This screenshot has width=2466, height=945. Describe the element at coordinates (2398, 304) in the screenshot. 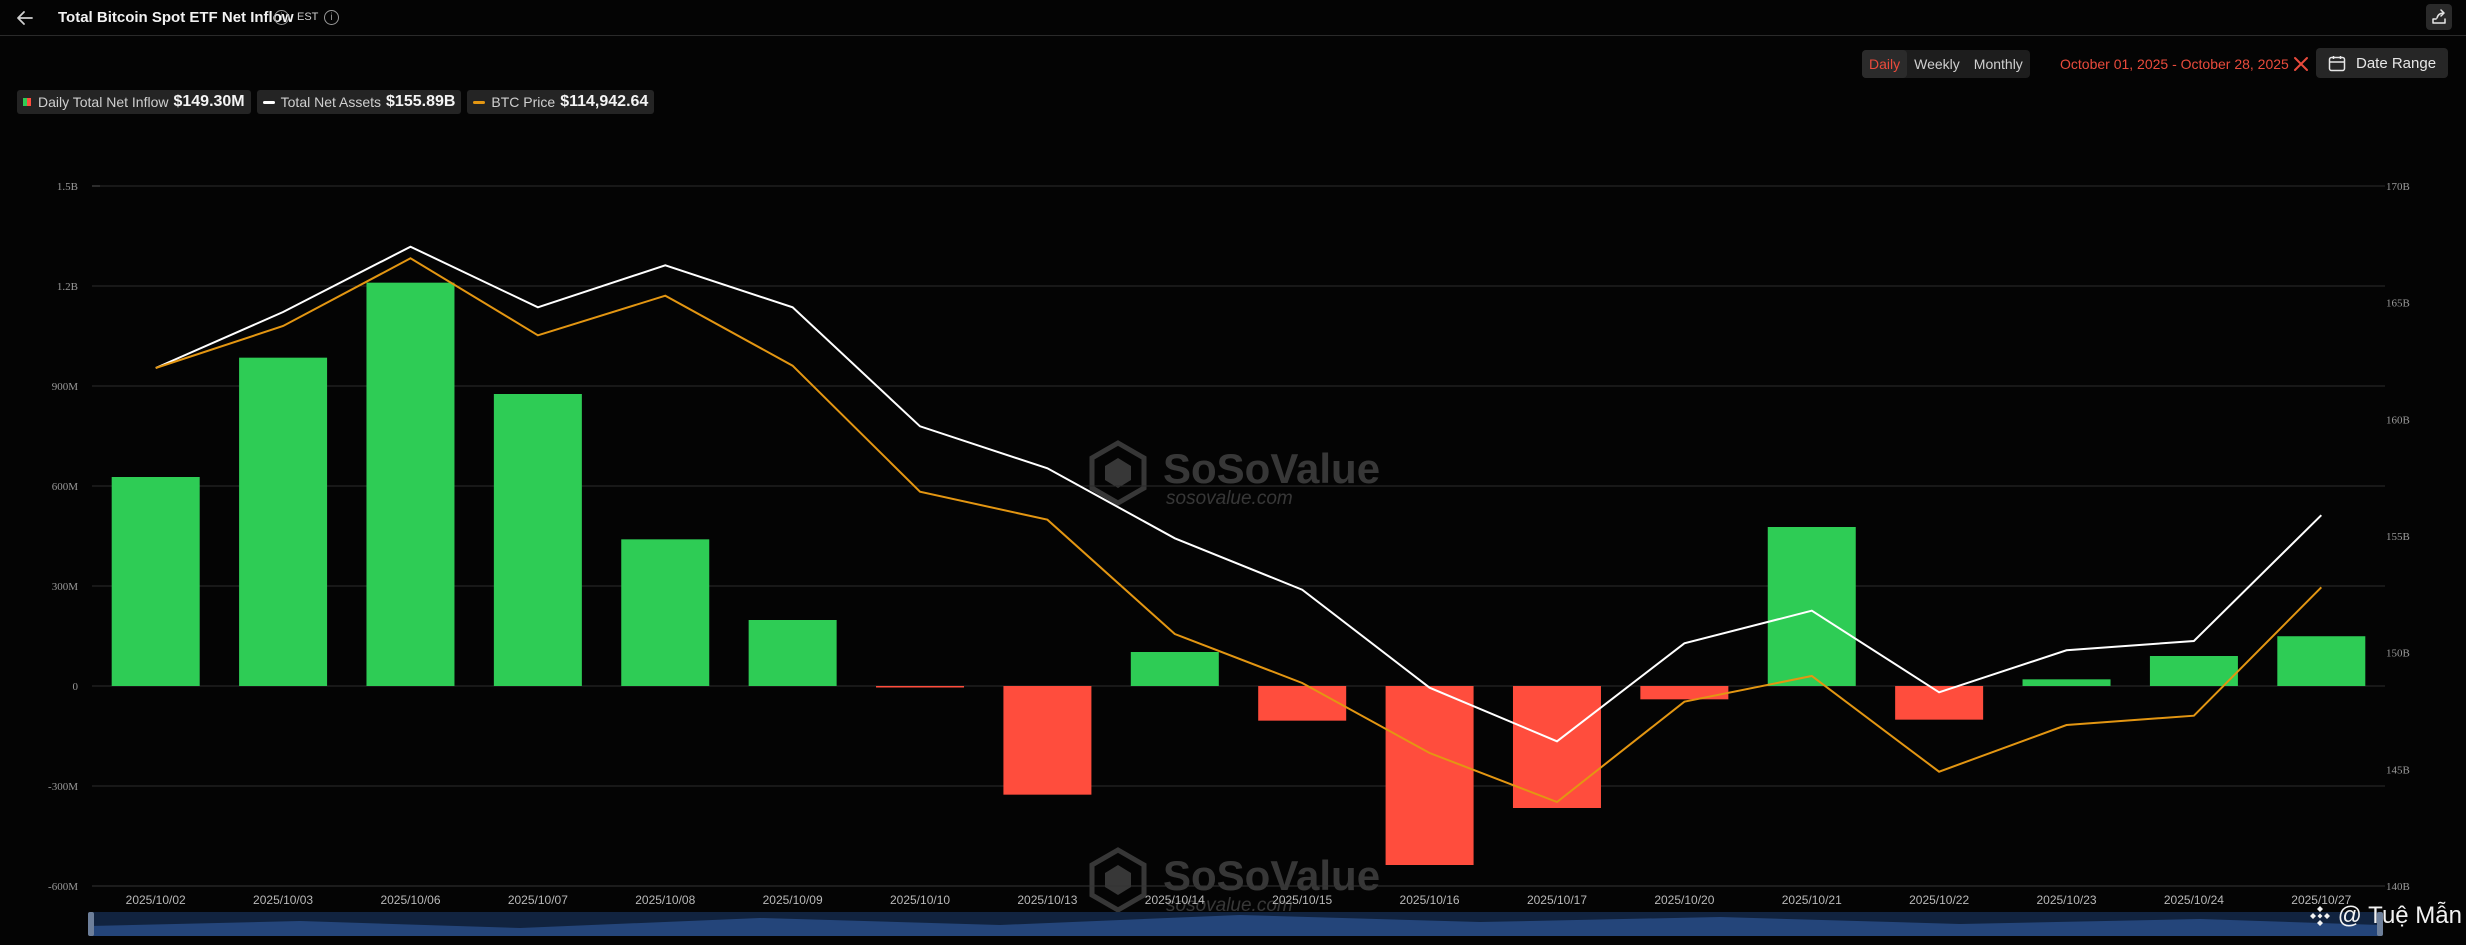

I see `right-tick-label: 165B` at that location.